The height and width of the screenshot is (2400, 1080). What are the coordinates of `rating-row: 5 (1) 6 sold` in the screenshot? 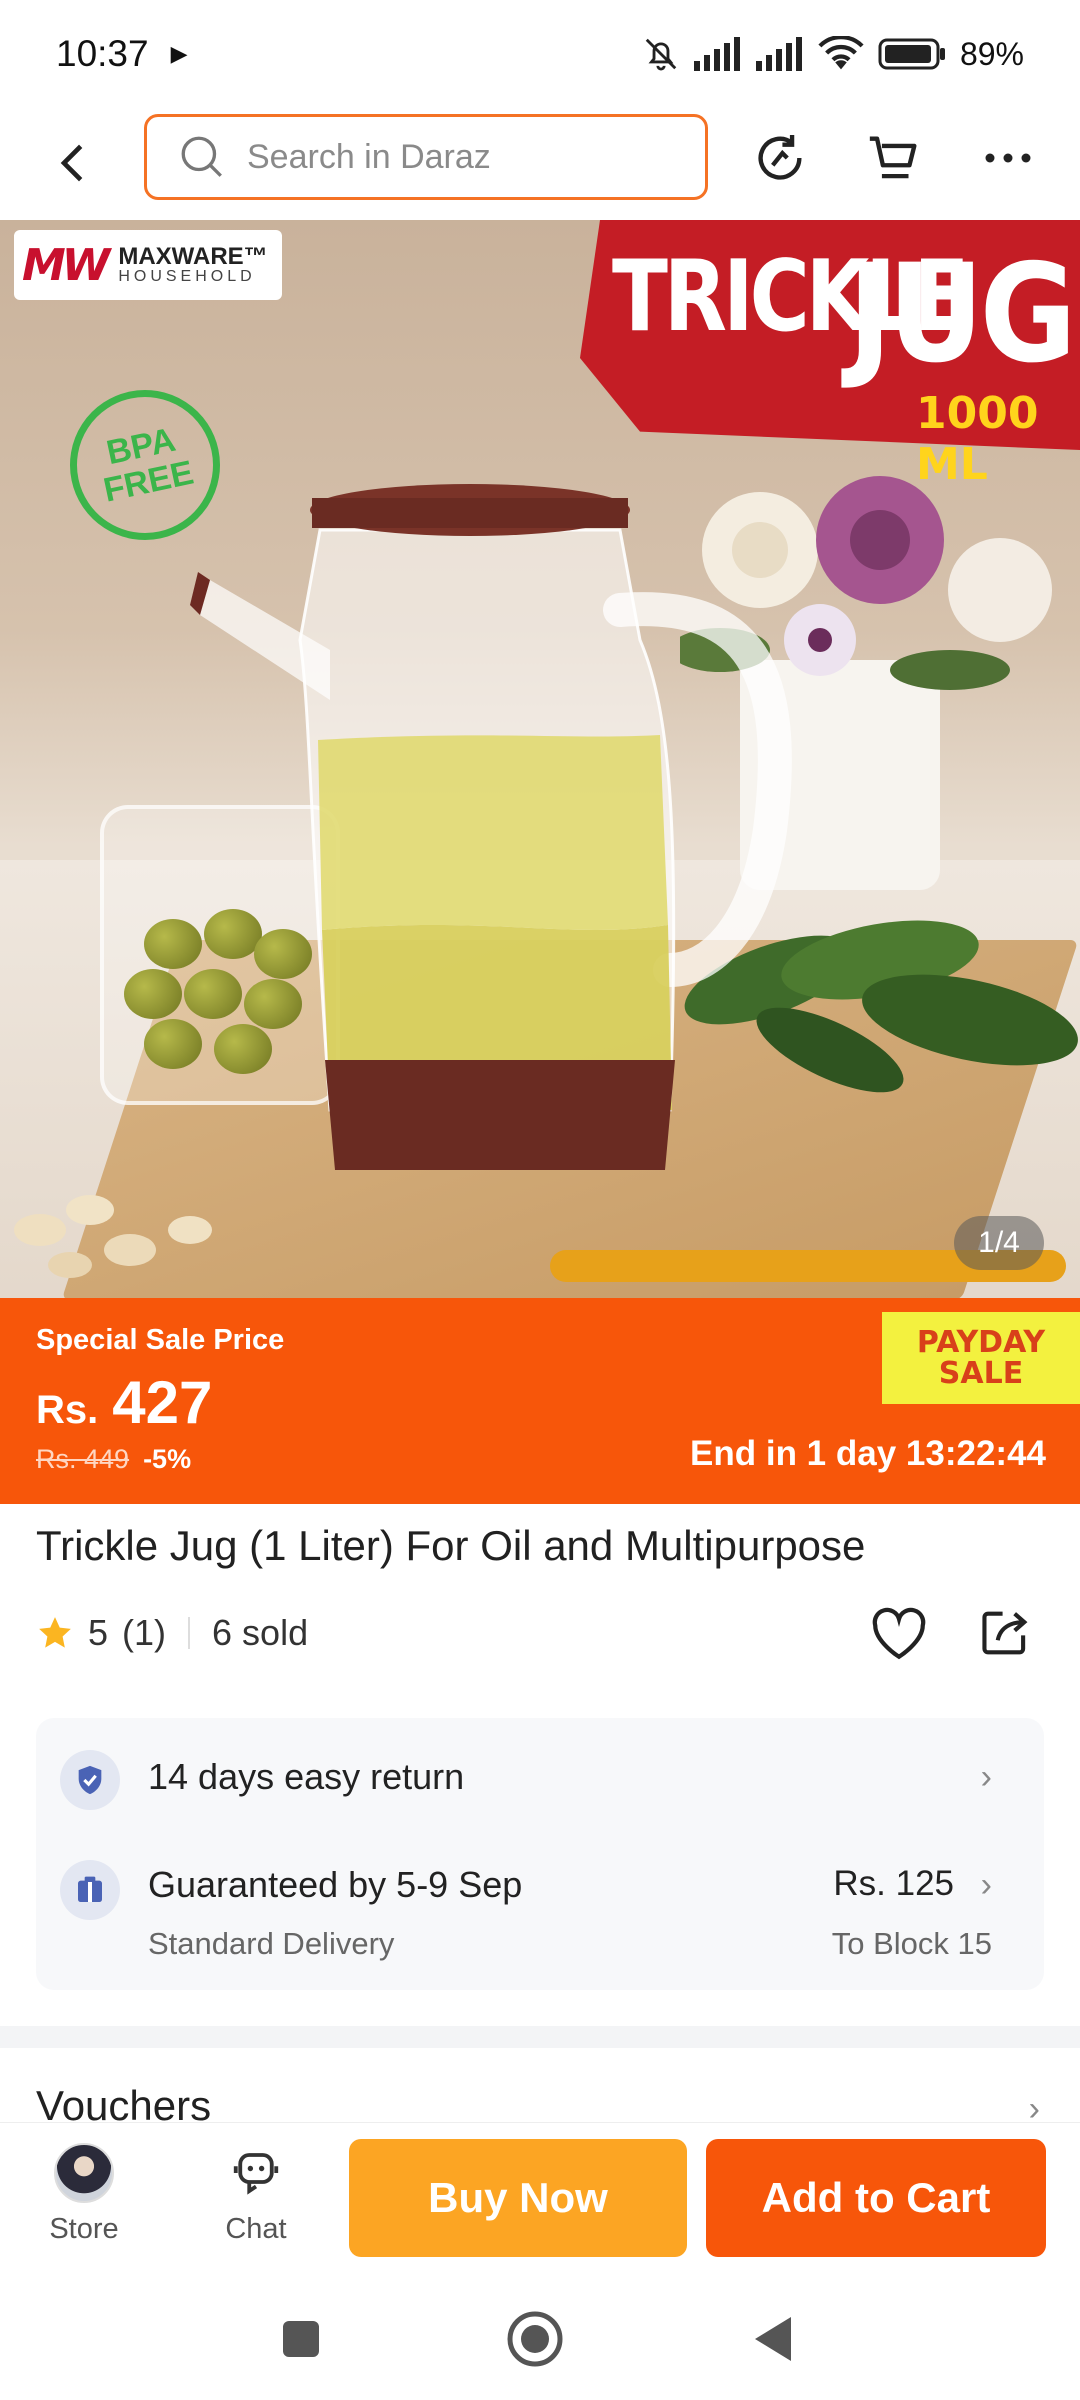 It's located at (172, 1633).